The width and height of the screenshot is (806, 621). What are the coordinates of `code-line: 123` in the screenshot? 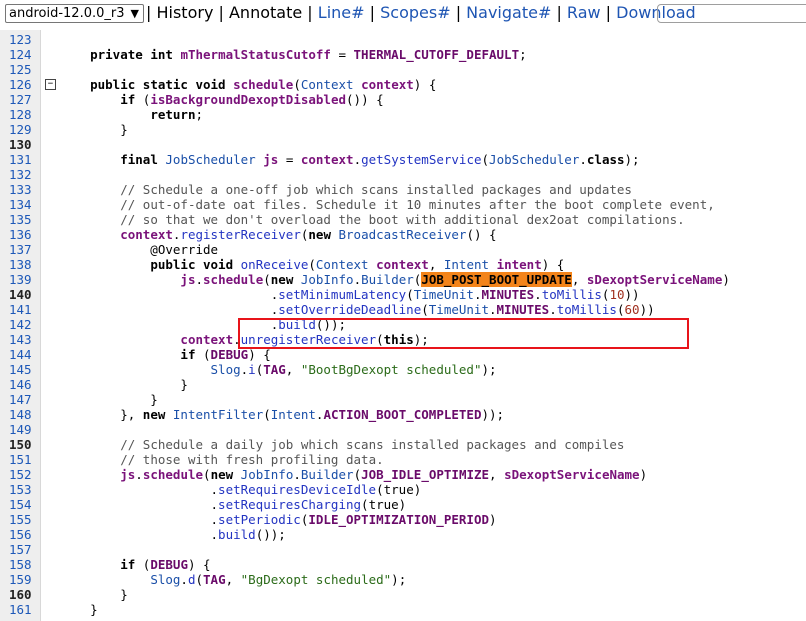 It's located at (403, 39).